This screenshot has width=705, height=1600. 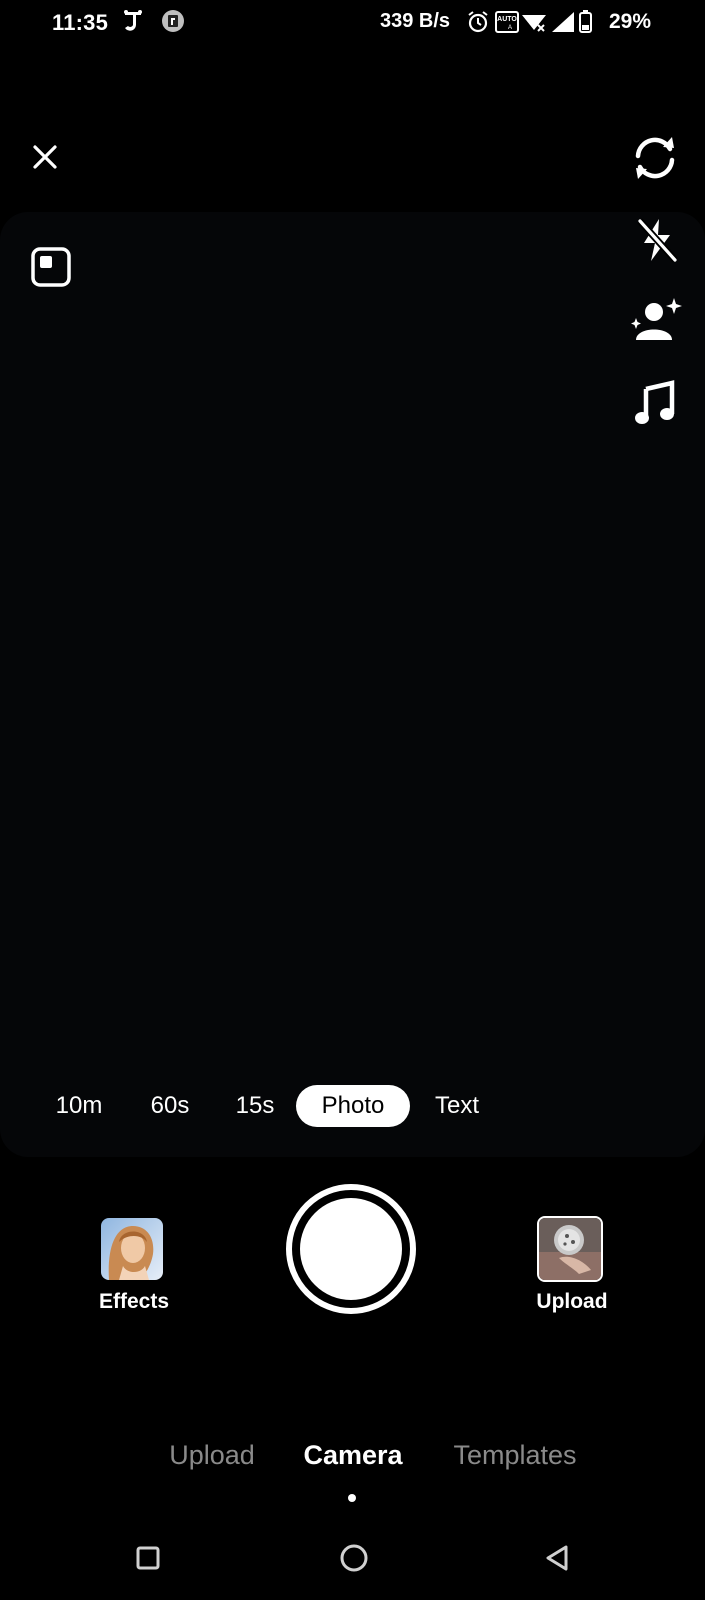 I want to click on home-icon, so click(x=354, y=1558).